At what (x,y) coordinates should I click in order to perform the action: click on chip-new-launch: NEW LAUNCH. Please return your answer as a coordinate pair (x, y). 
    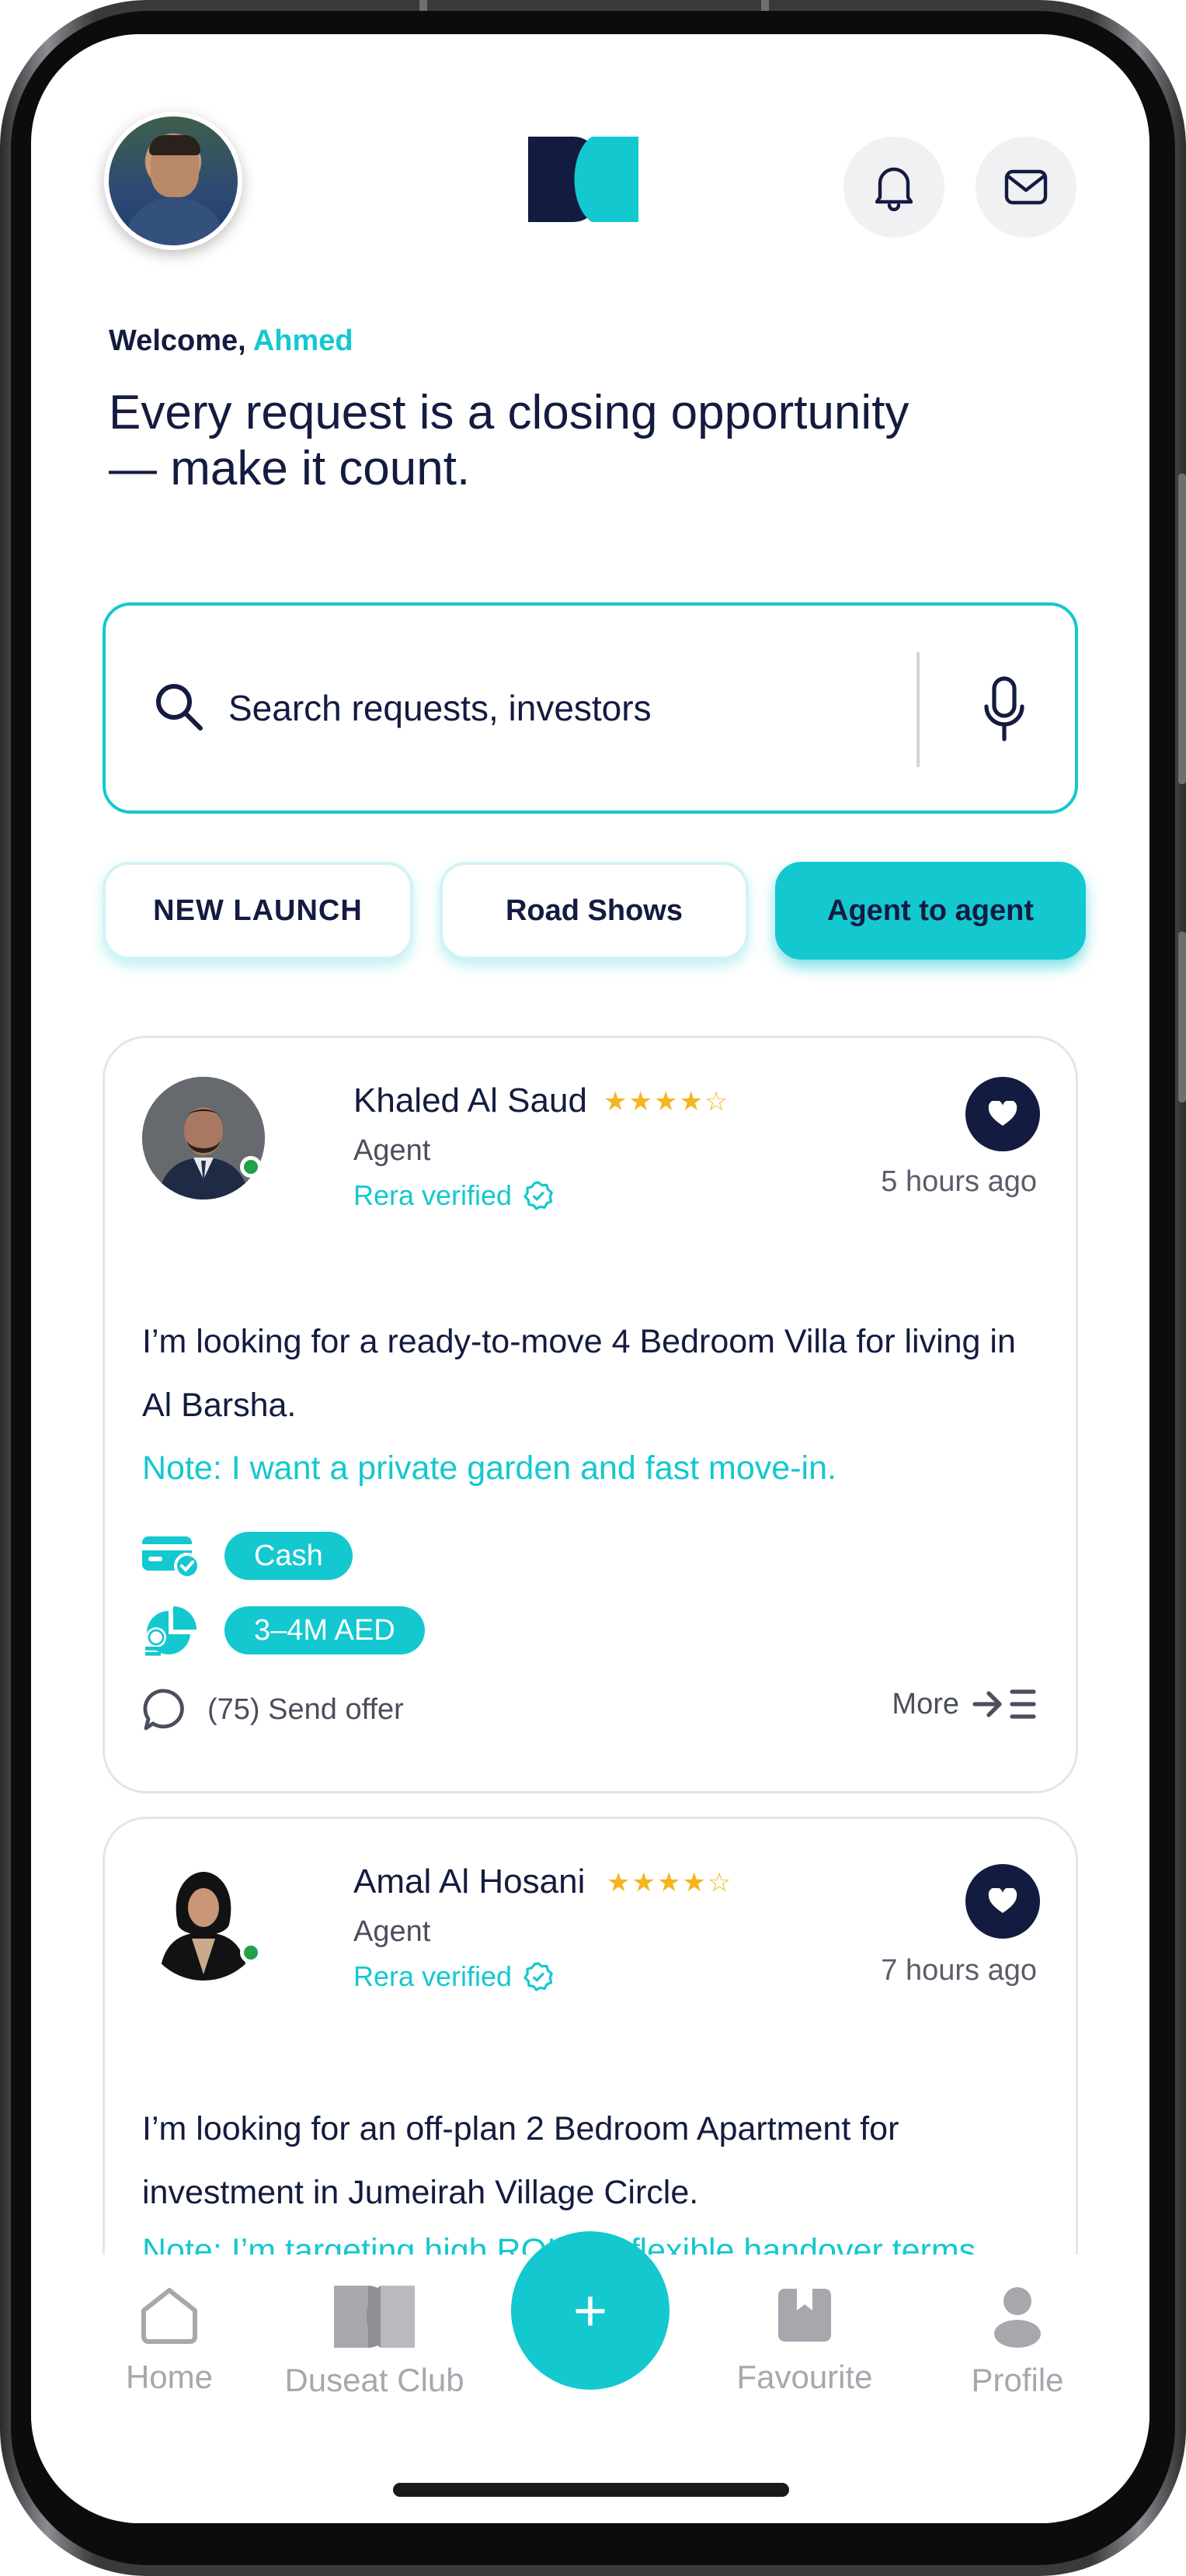
    Looking at the image, I should click on (258, 911).